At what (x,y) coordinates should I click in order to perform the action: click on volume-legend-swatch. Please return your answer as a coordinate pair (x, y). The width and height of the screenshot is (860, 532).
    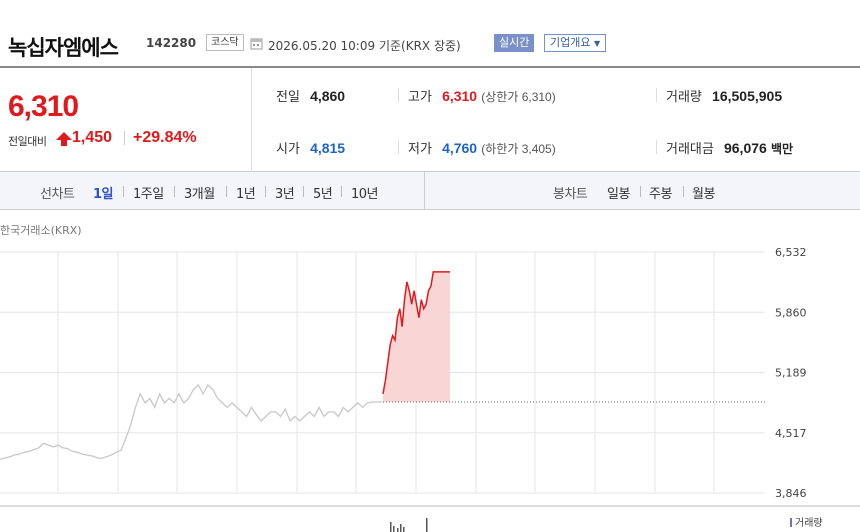
    Looking at the image, I should click on (791, 522).